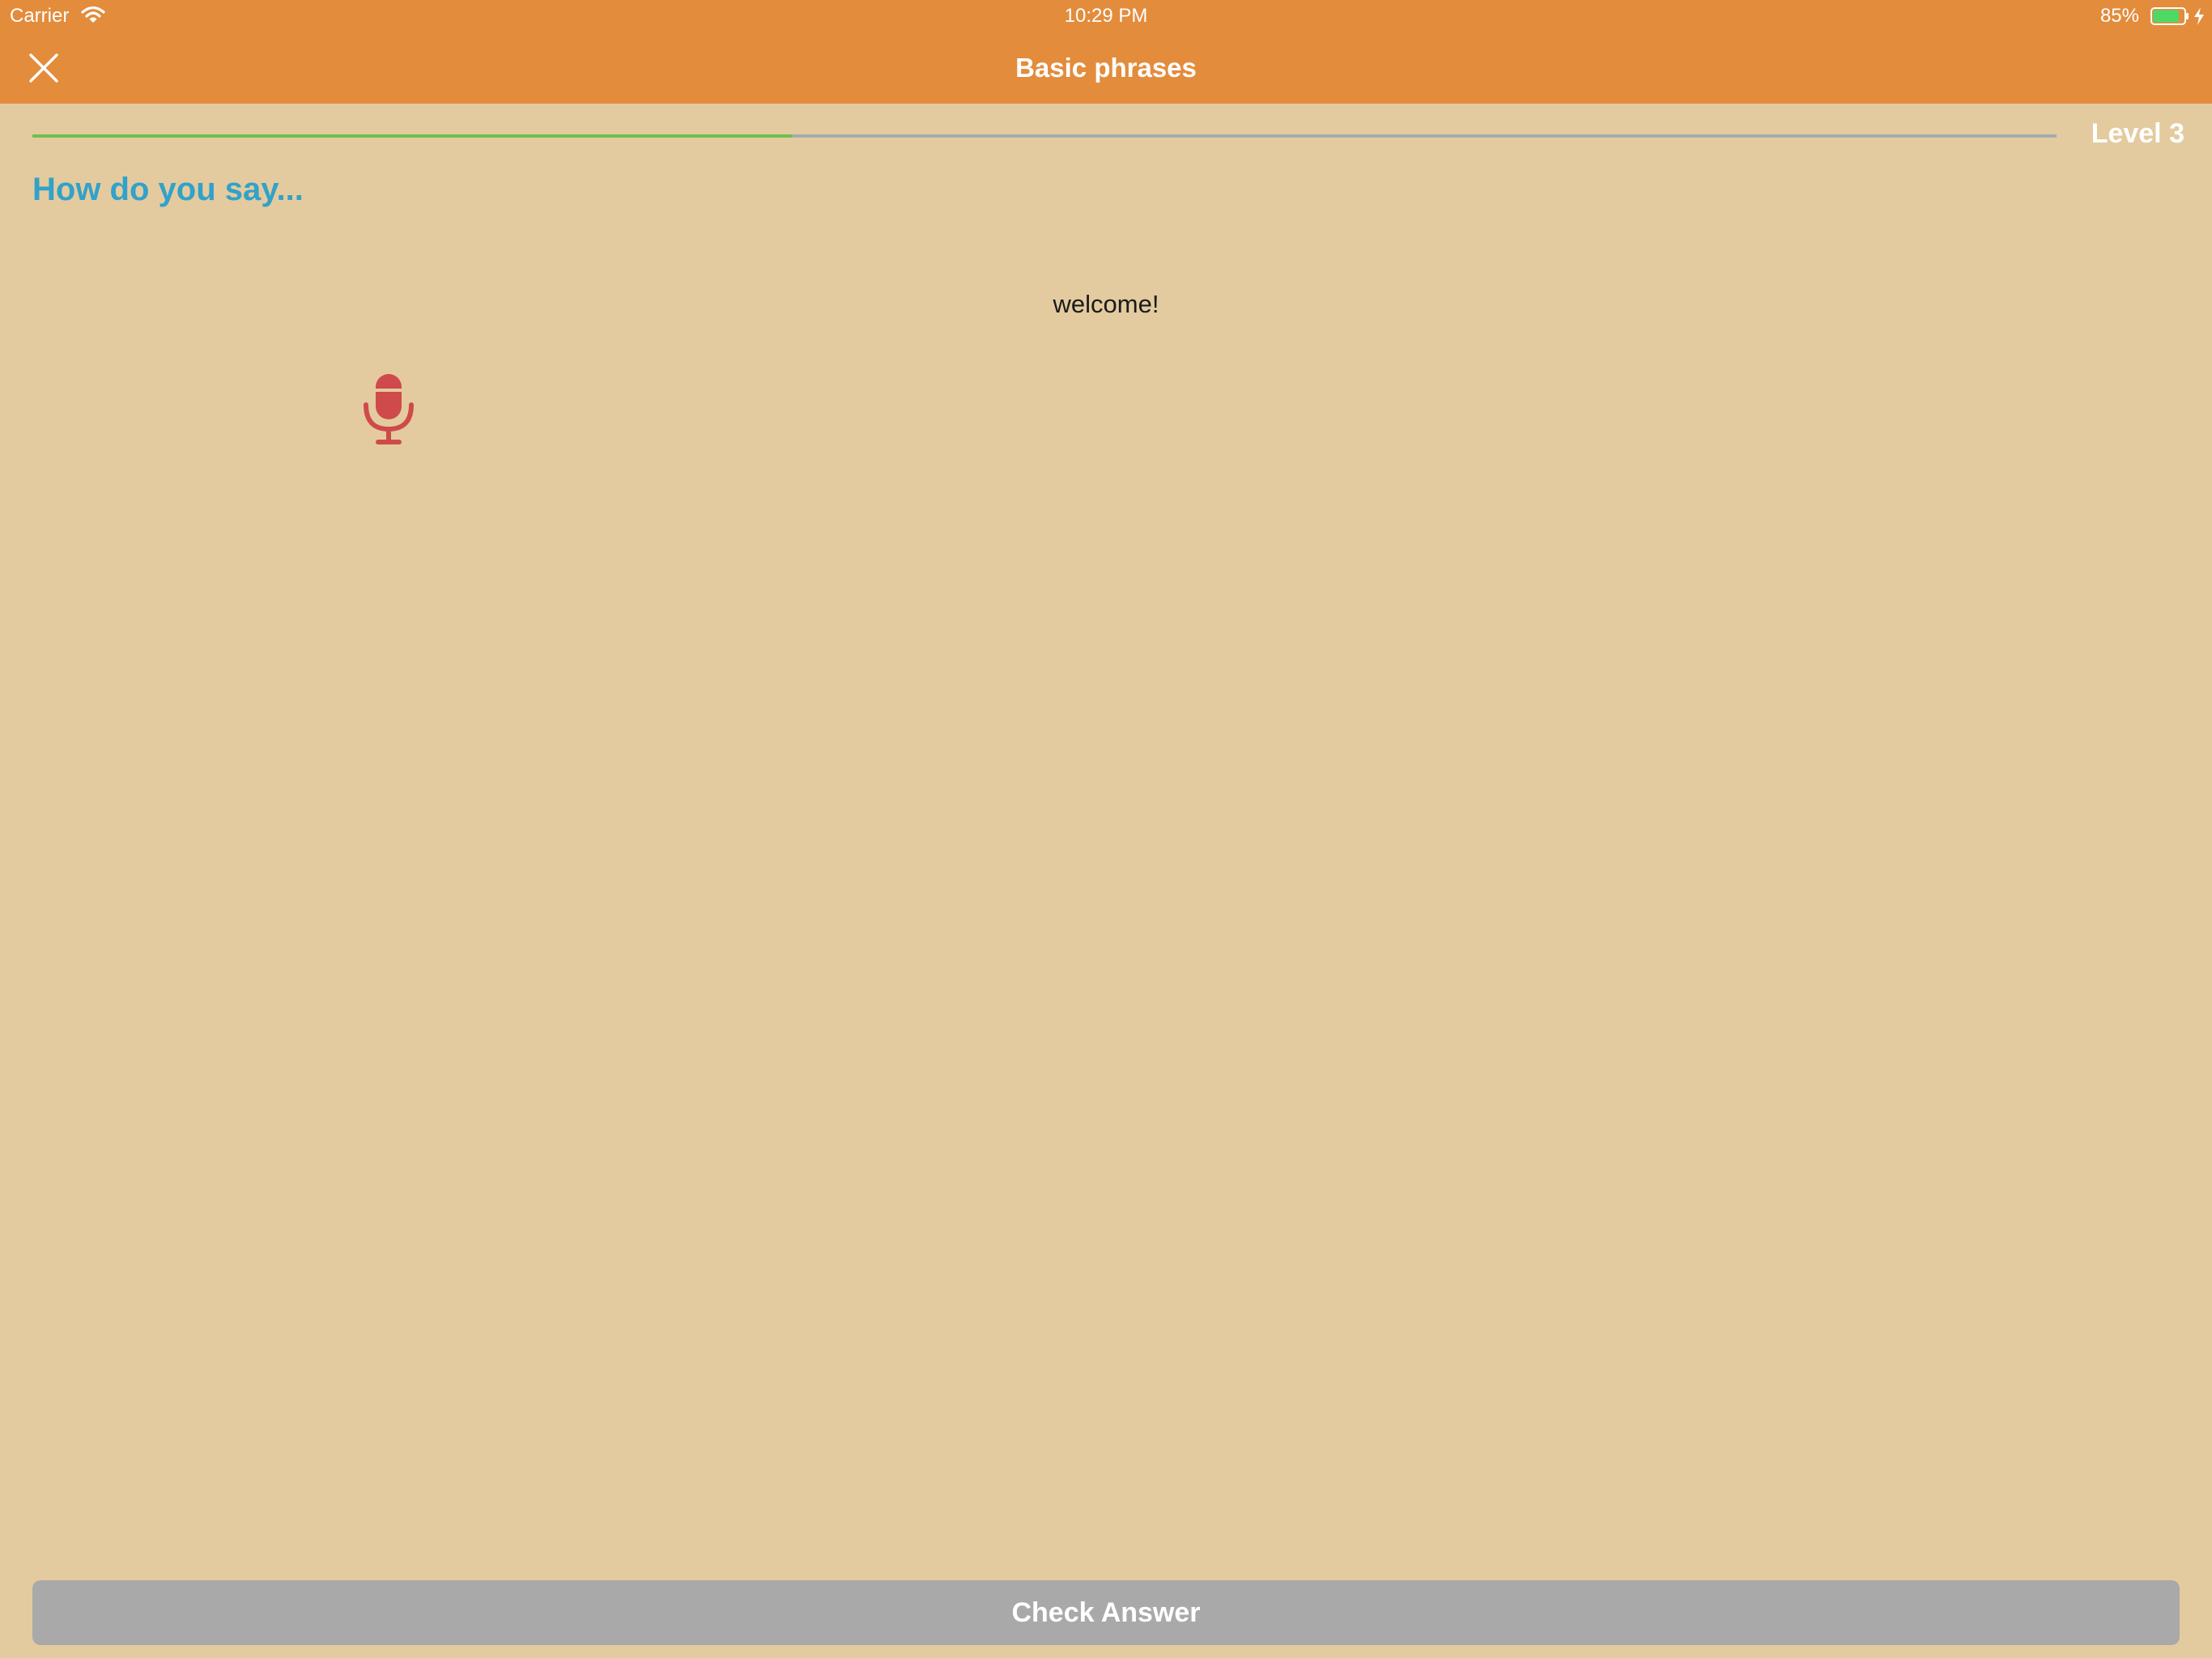  Describe the element at coordinates (2119, 16) in the screenshot. I see `battery-percent: 85%` at that location.